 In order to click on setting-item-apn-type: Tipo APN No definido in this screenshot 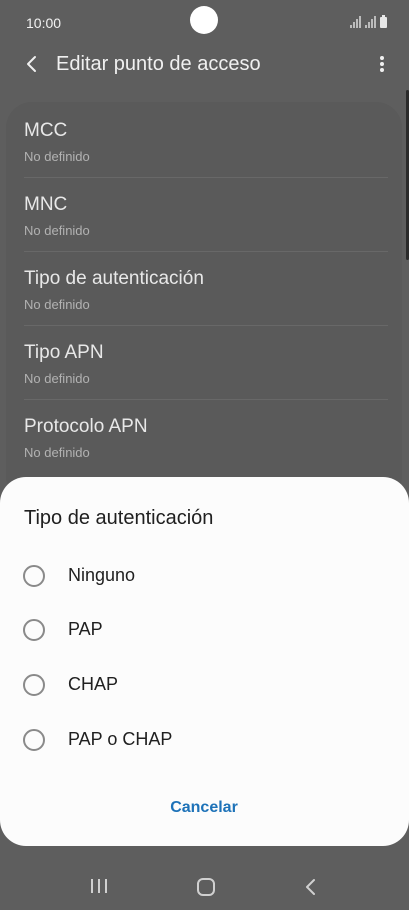, I will do `click(206, 363)`.